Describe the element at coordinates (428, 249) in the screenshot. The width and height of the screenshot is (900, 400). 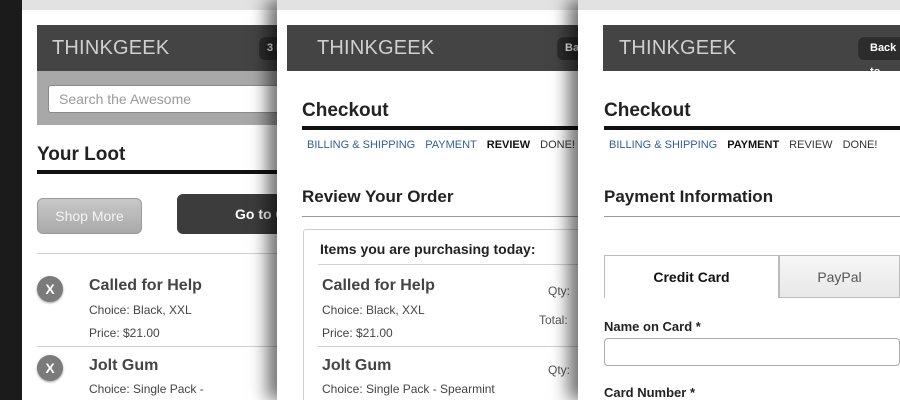
I see `order-box-title: Items you are purchasing today:` at that location.